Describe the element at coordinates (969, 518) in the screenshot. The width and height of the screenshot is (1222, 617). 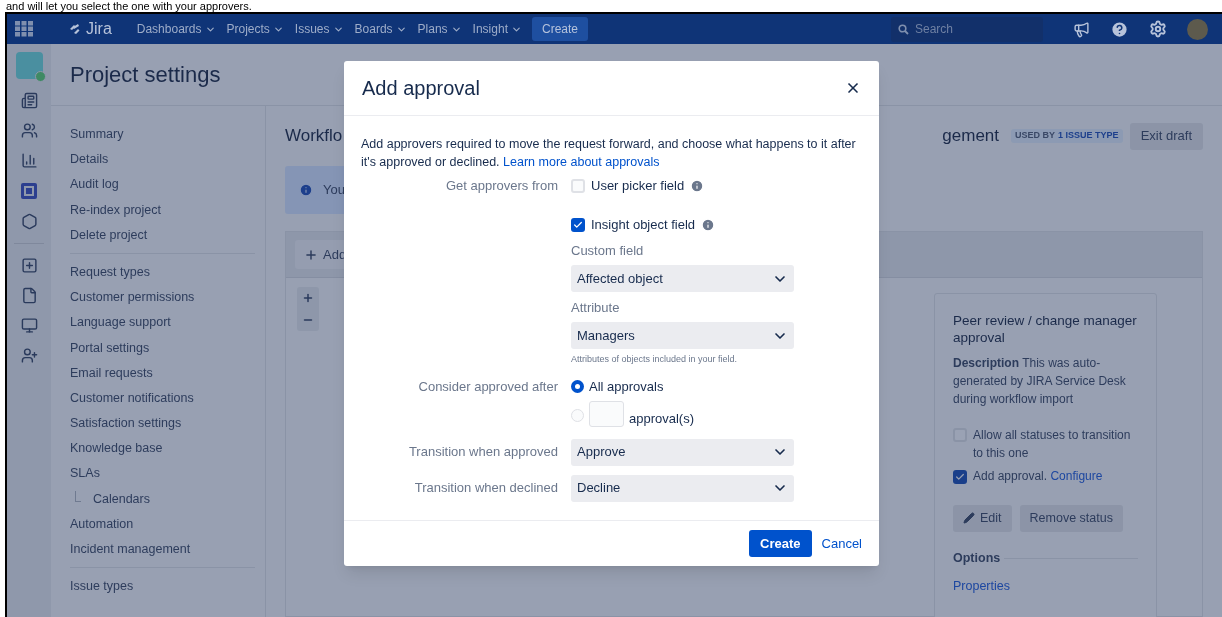
I see `pencil-icon` at that location.